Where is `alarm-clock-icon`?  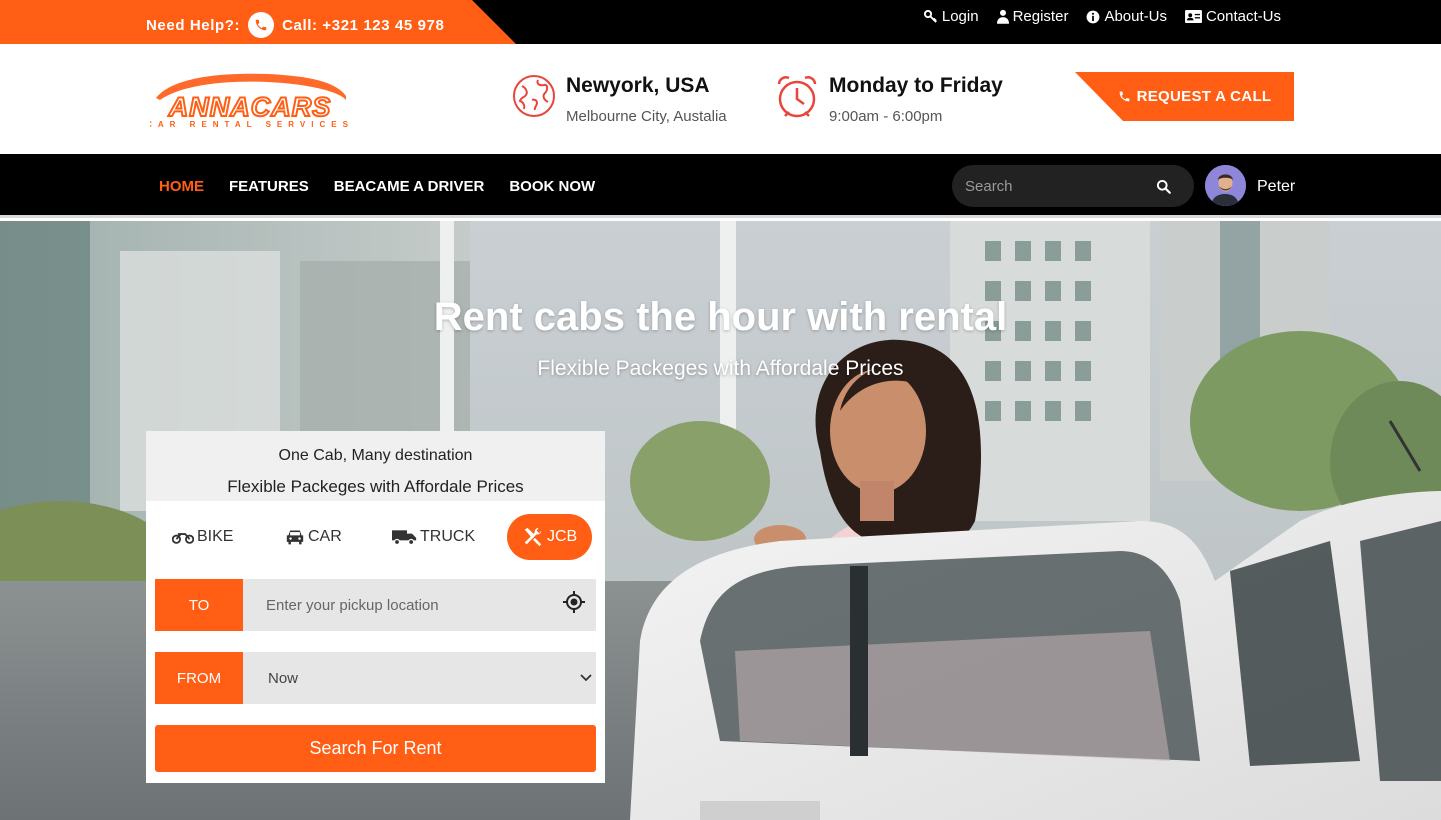
alarm-clock-icon is located at coordinates (797, 97).